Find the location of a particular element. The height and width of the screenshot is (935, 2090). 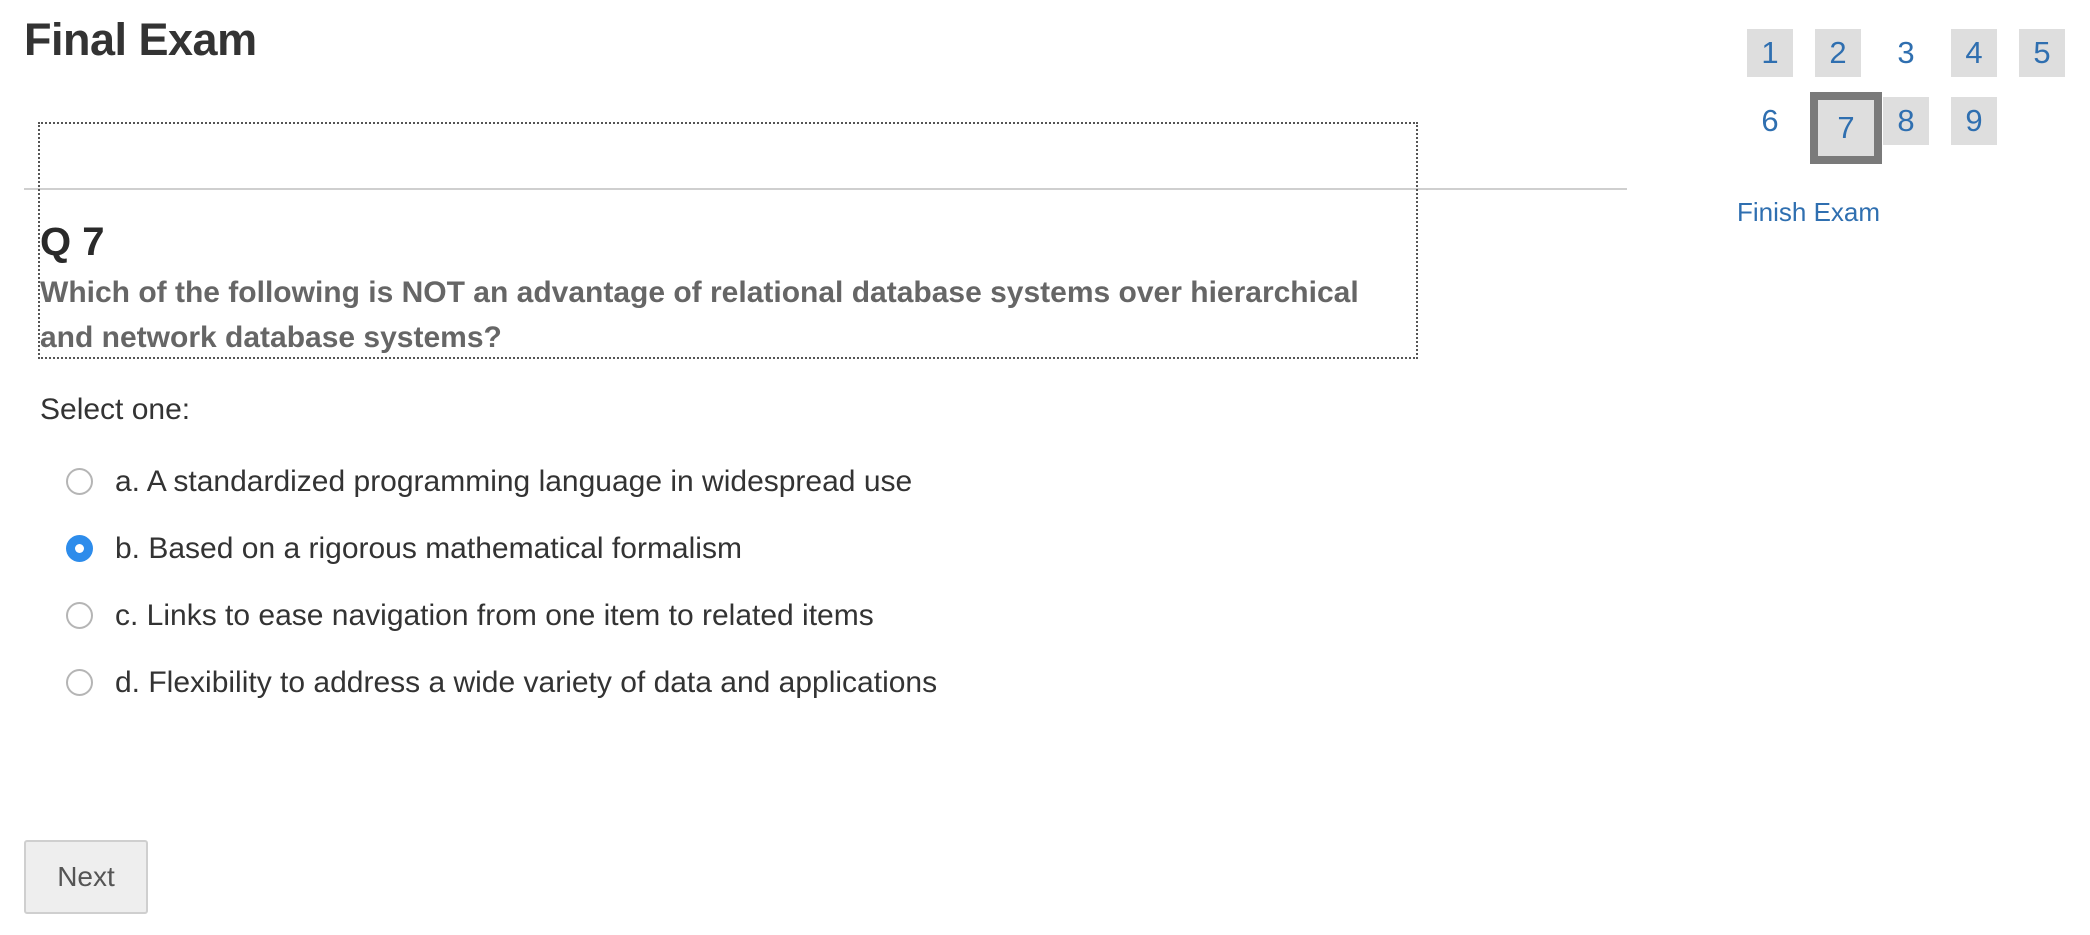

question-number: Q 7 is located at coordinates (72, 242).